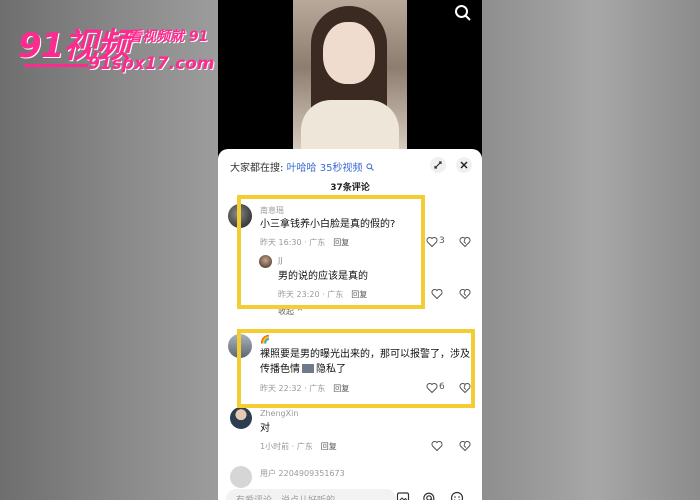 This screenshot has height=500, width=700. Describe the element at coordinates (311, 494) in the screenshot. I see `comment-input: 有爱评论，说点儿好听的` at that location.